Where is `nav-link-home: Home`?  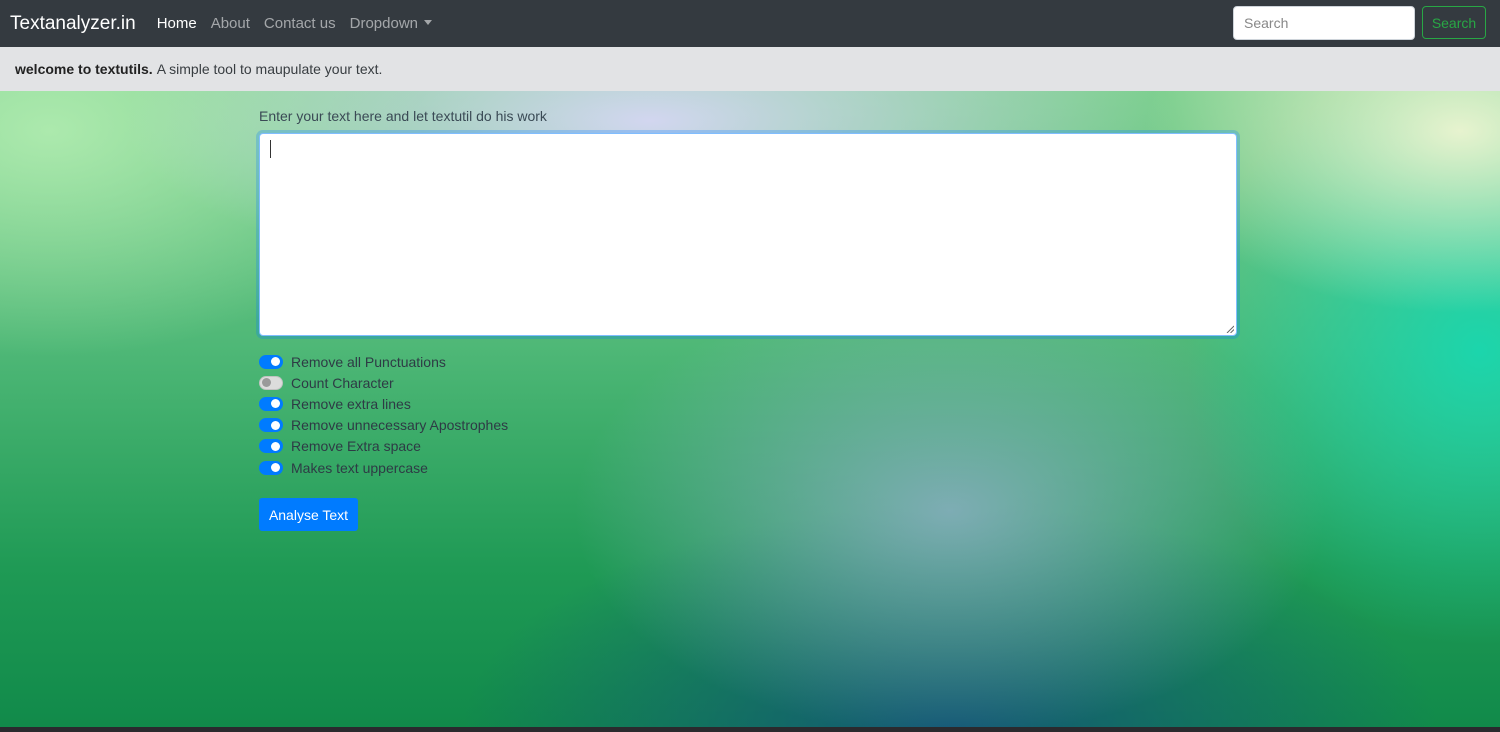 nav-link-home: Home is located at coordinates (177, 23).